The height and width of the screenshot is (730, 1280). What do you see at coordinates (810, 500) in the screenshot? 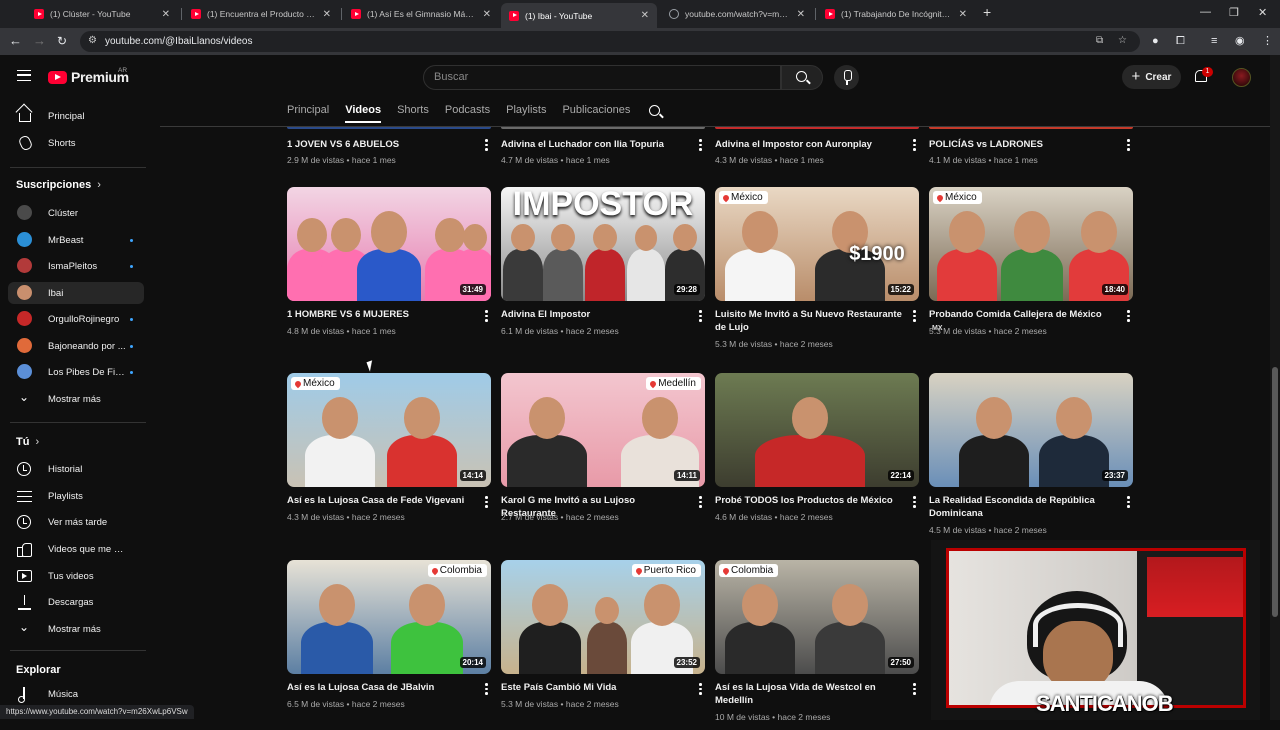
I see `video-title: Probé TODOS los Productos de México` at bounding box center [810, 500].